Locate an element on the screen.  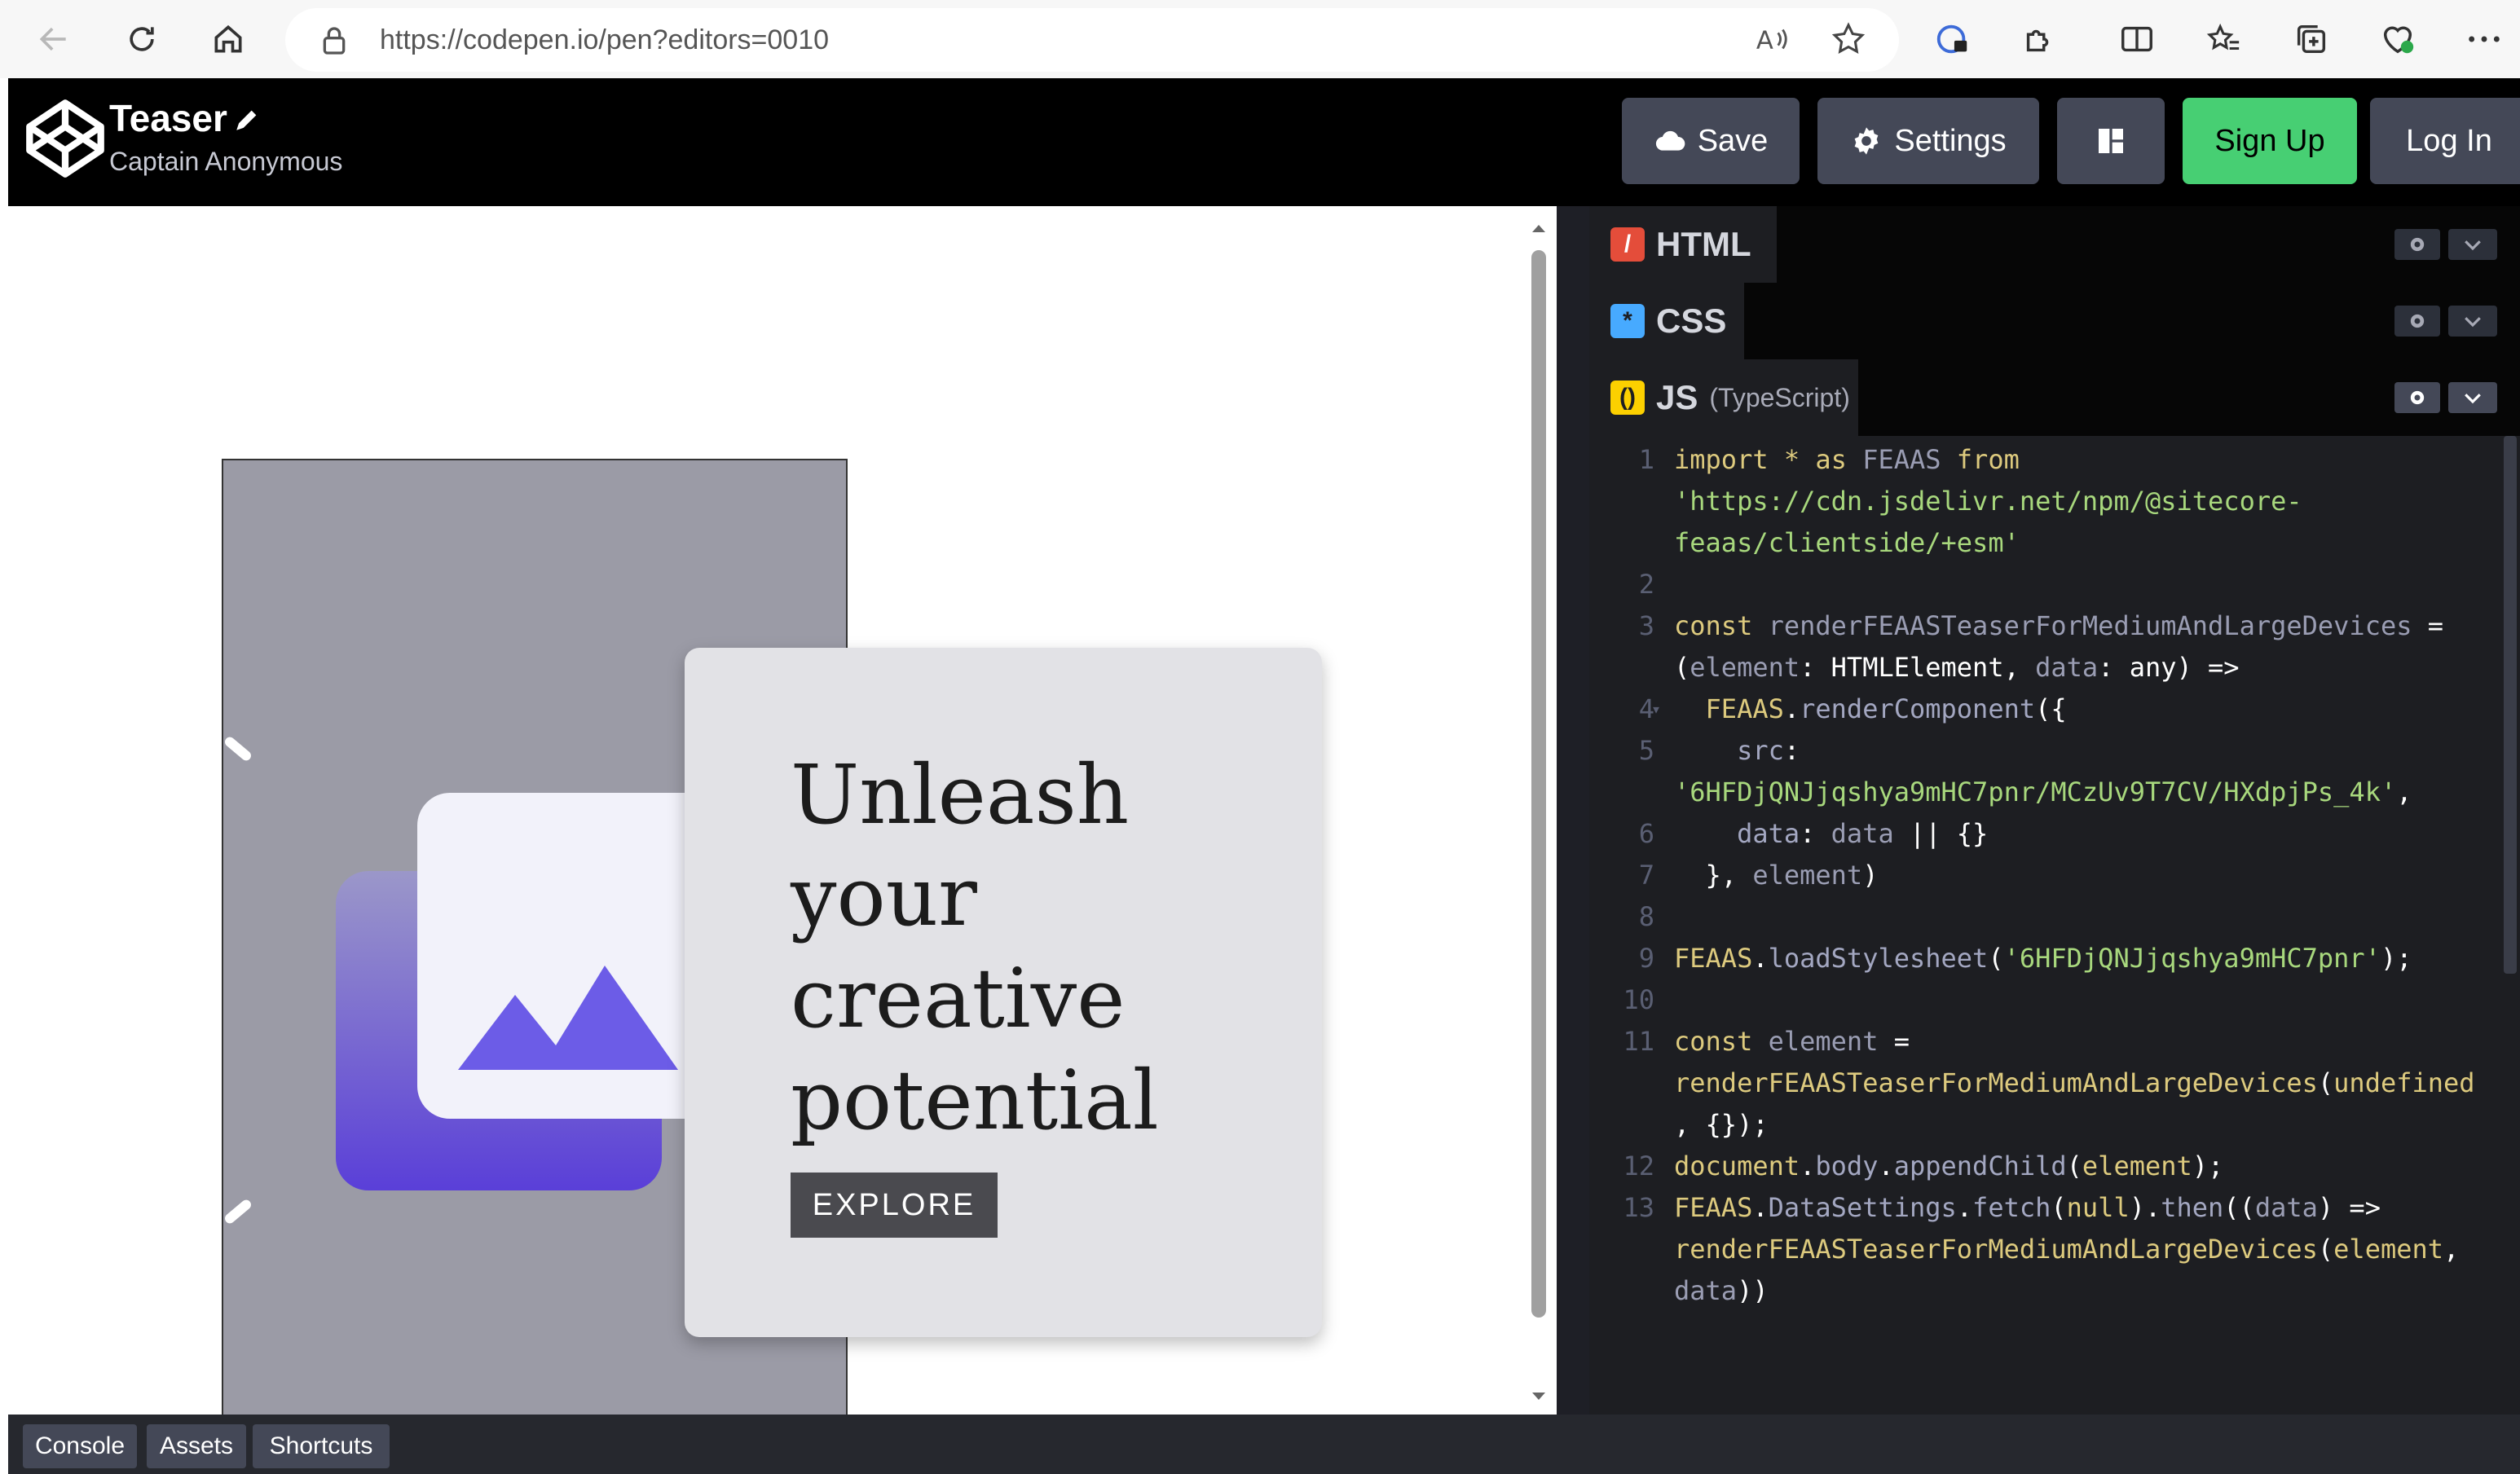
line-number: 1 is located at coordinates (1646, 459).